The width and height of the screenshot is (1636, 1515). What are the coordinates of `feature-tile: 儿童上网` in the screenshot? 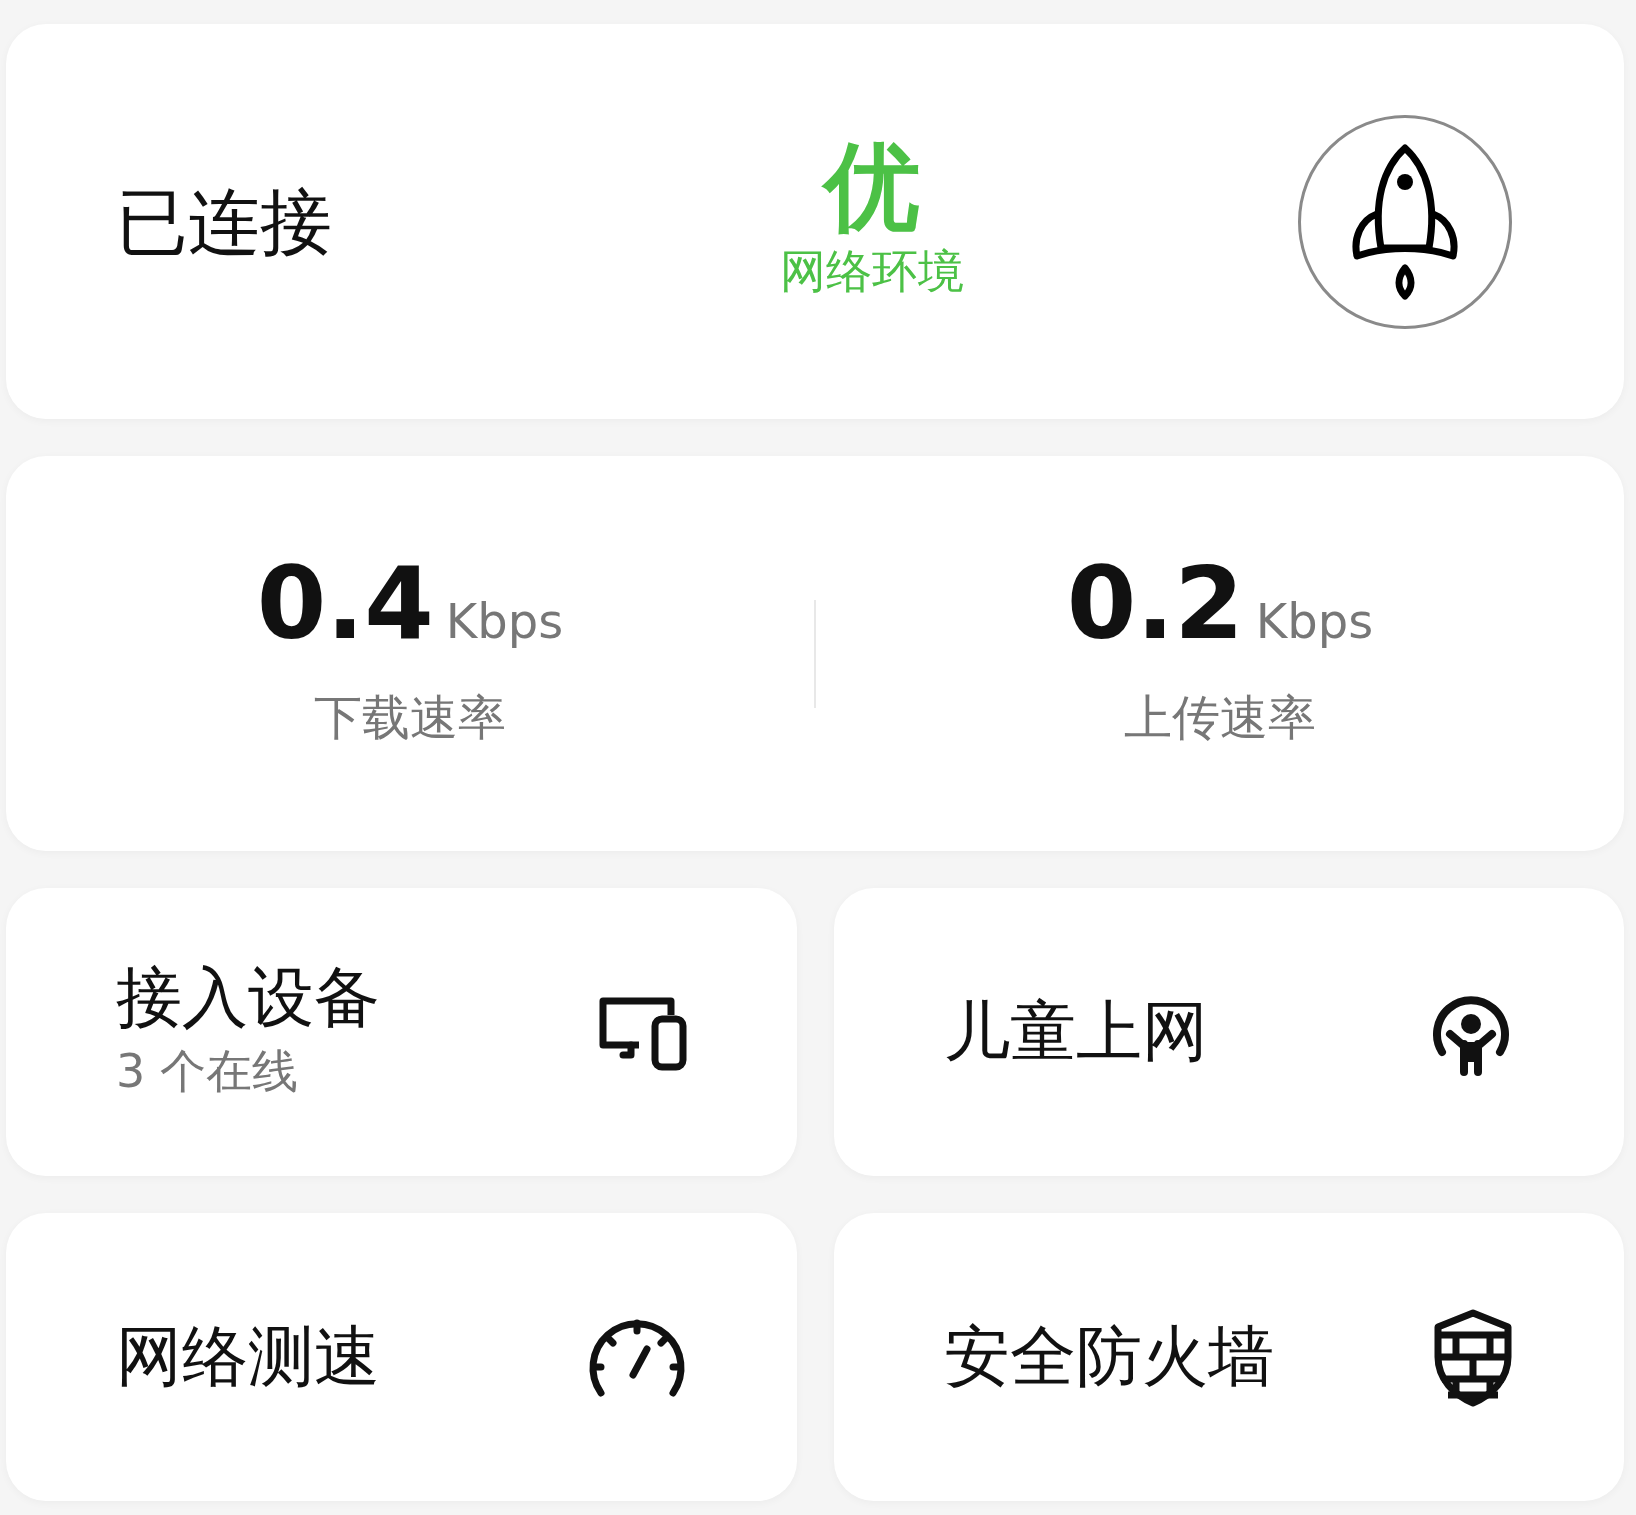 It's located at (1228, 1032).